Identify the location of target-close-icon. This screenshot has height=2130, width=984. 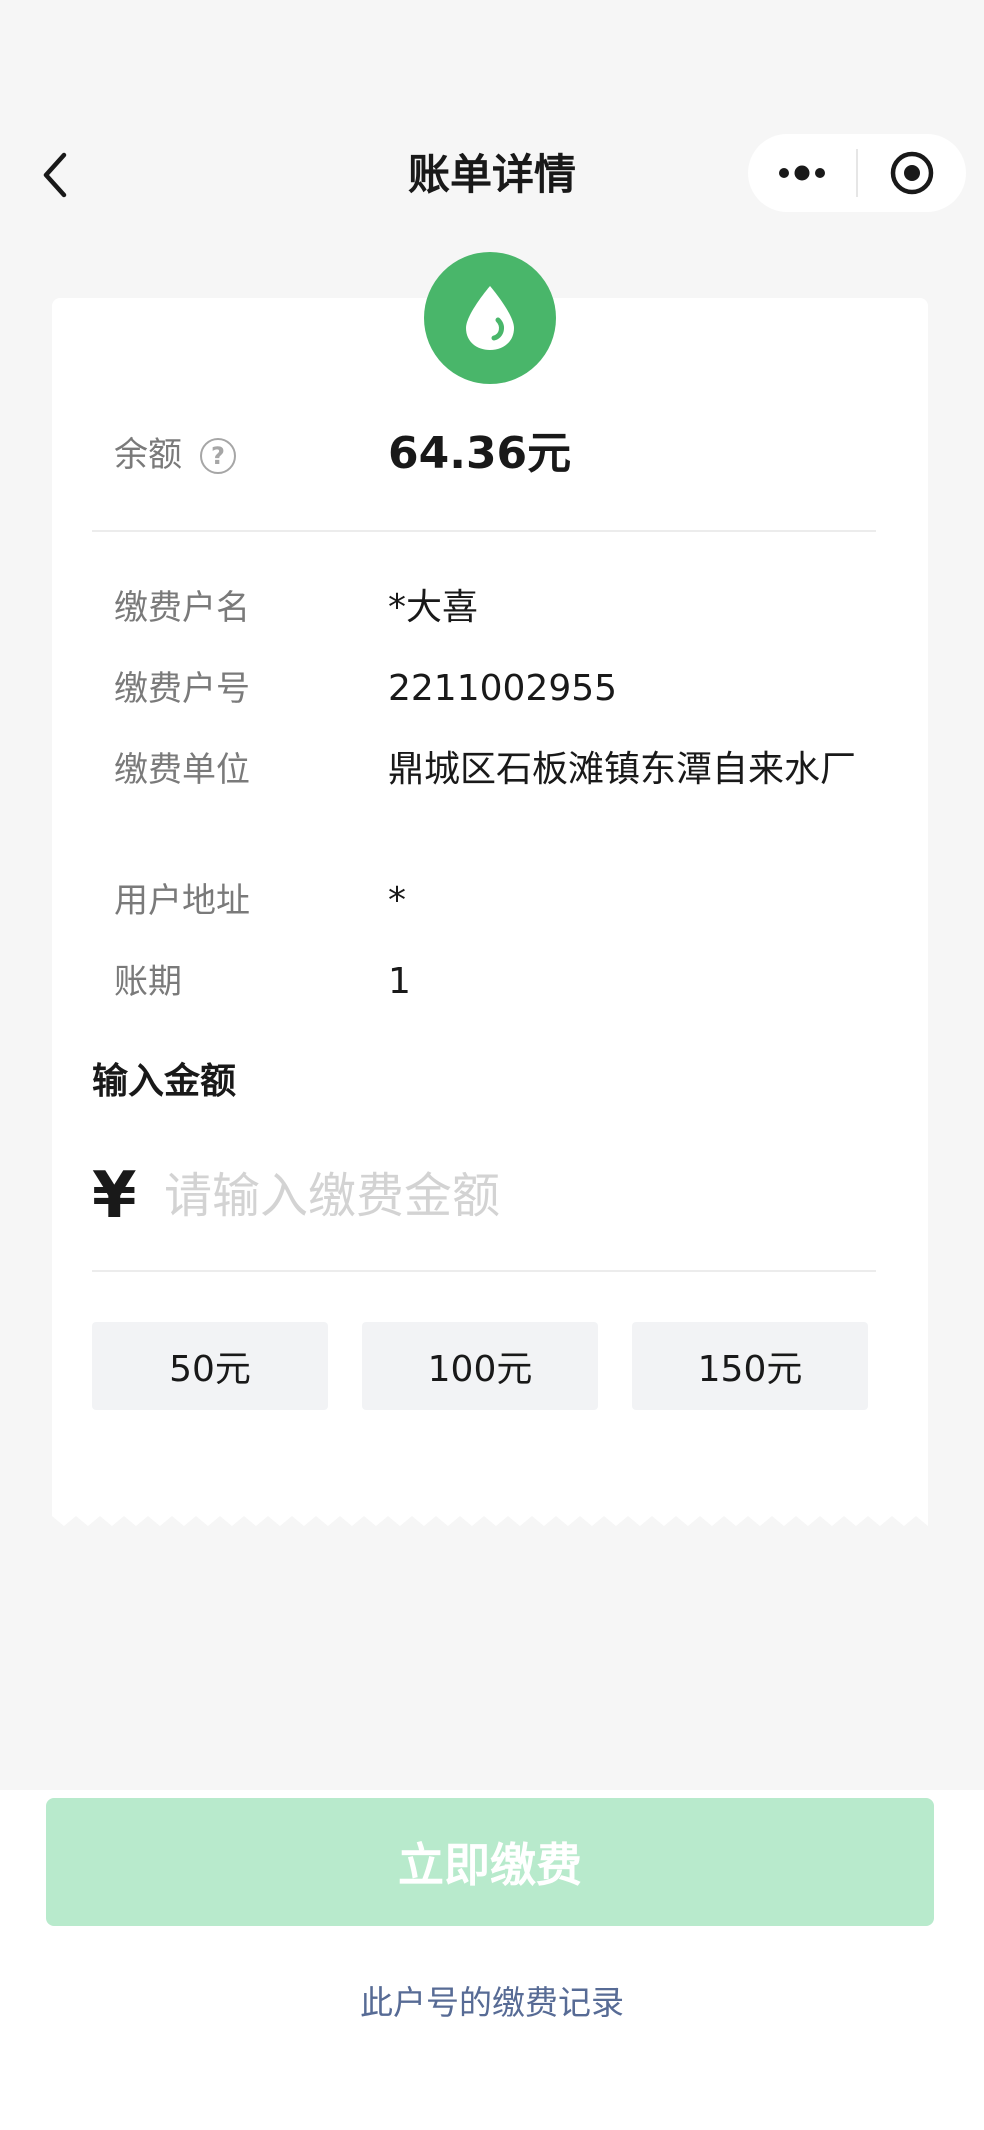
(912, 173).